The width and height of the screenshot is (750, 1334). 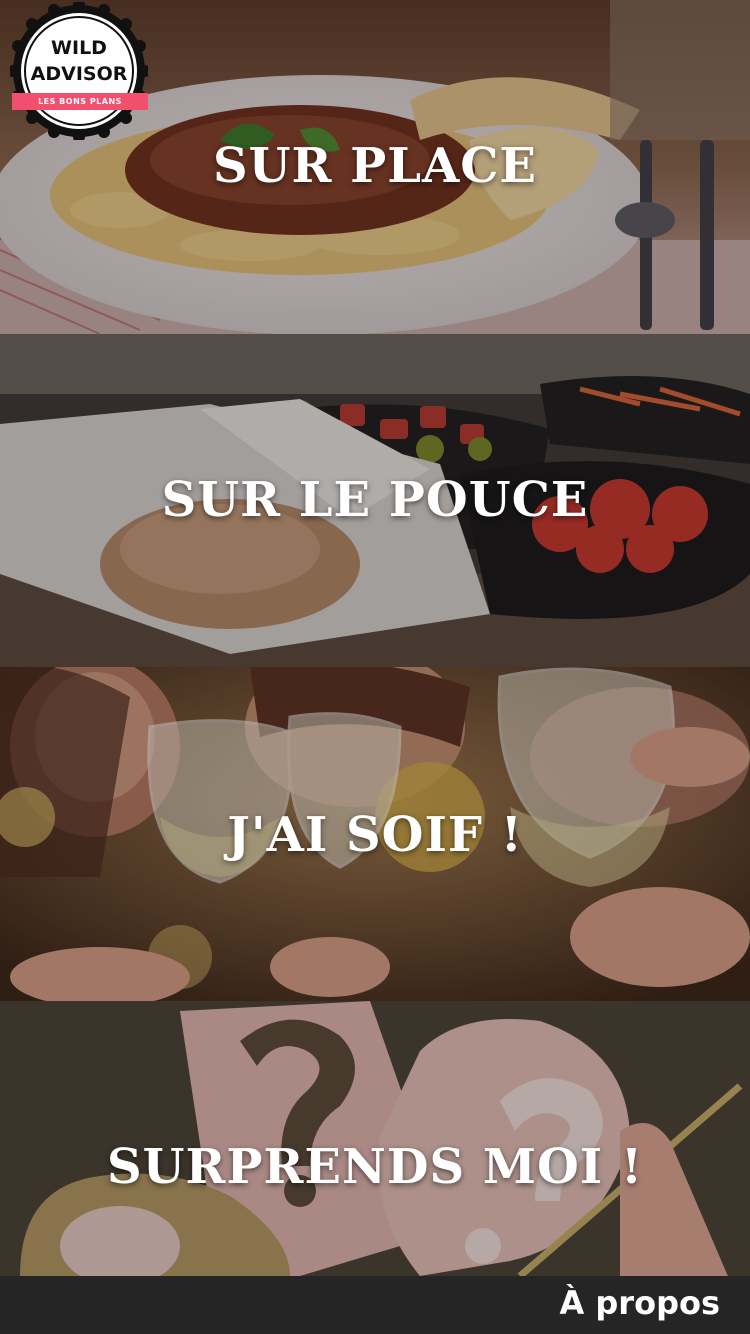 I want to click on category-label: SURPRENDS MOI !, so click(x=375, y=1167).